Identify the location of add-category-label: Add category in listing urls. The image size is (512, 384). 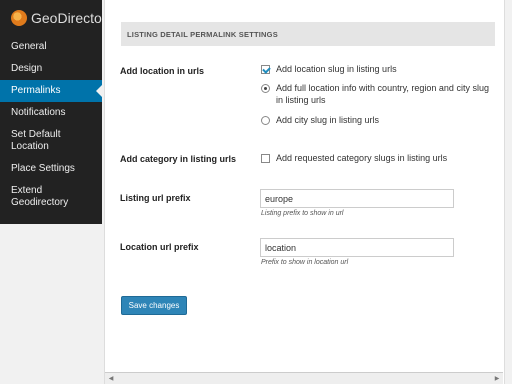
(178, 159).